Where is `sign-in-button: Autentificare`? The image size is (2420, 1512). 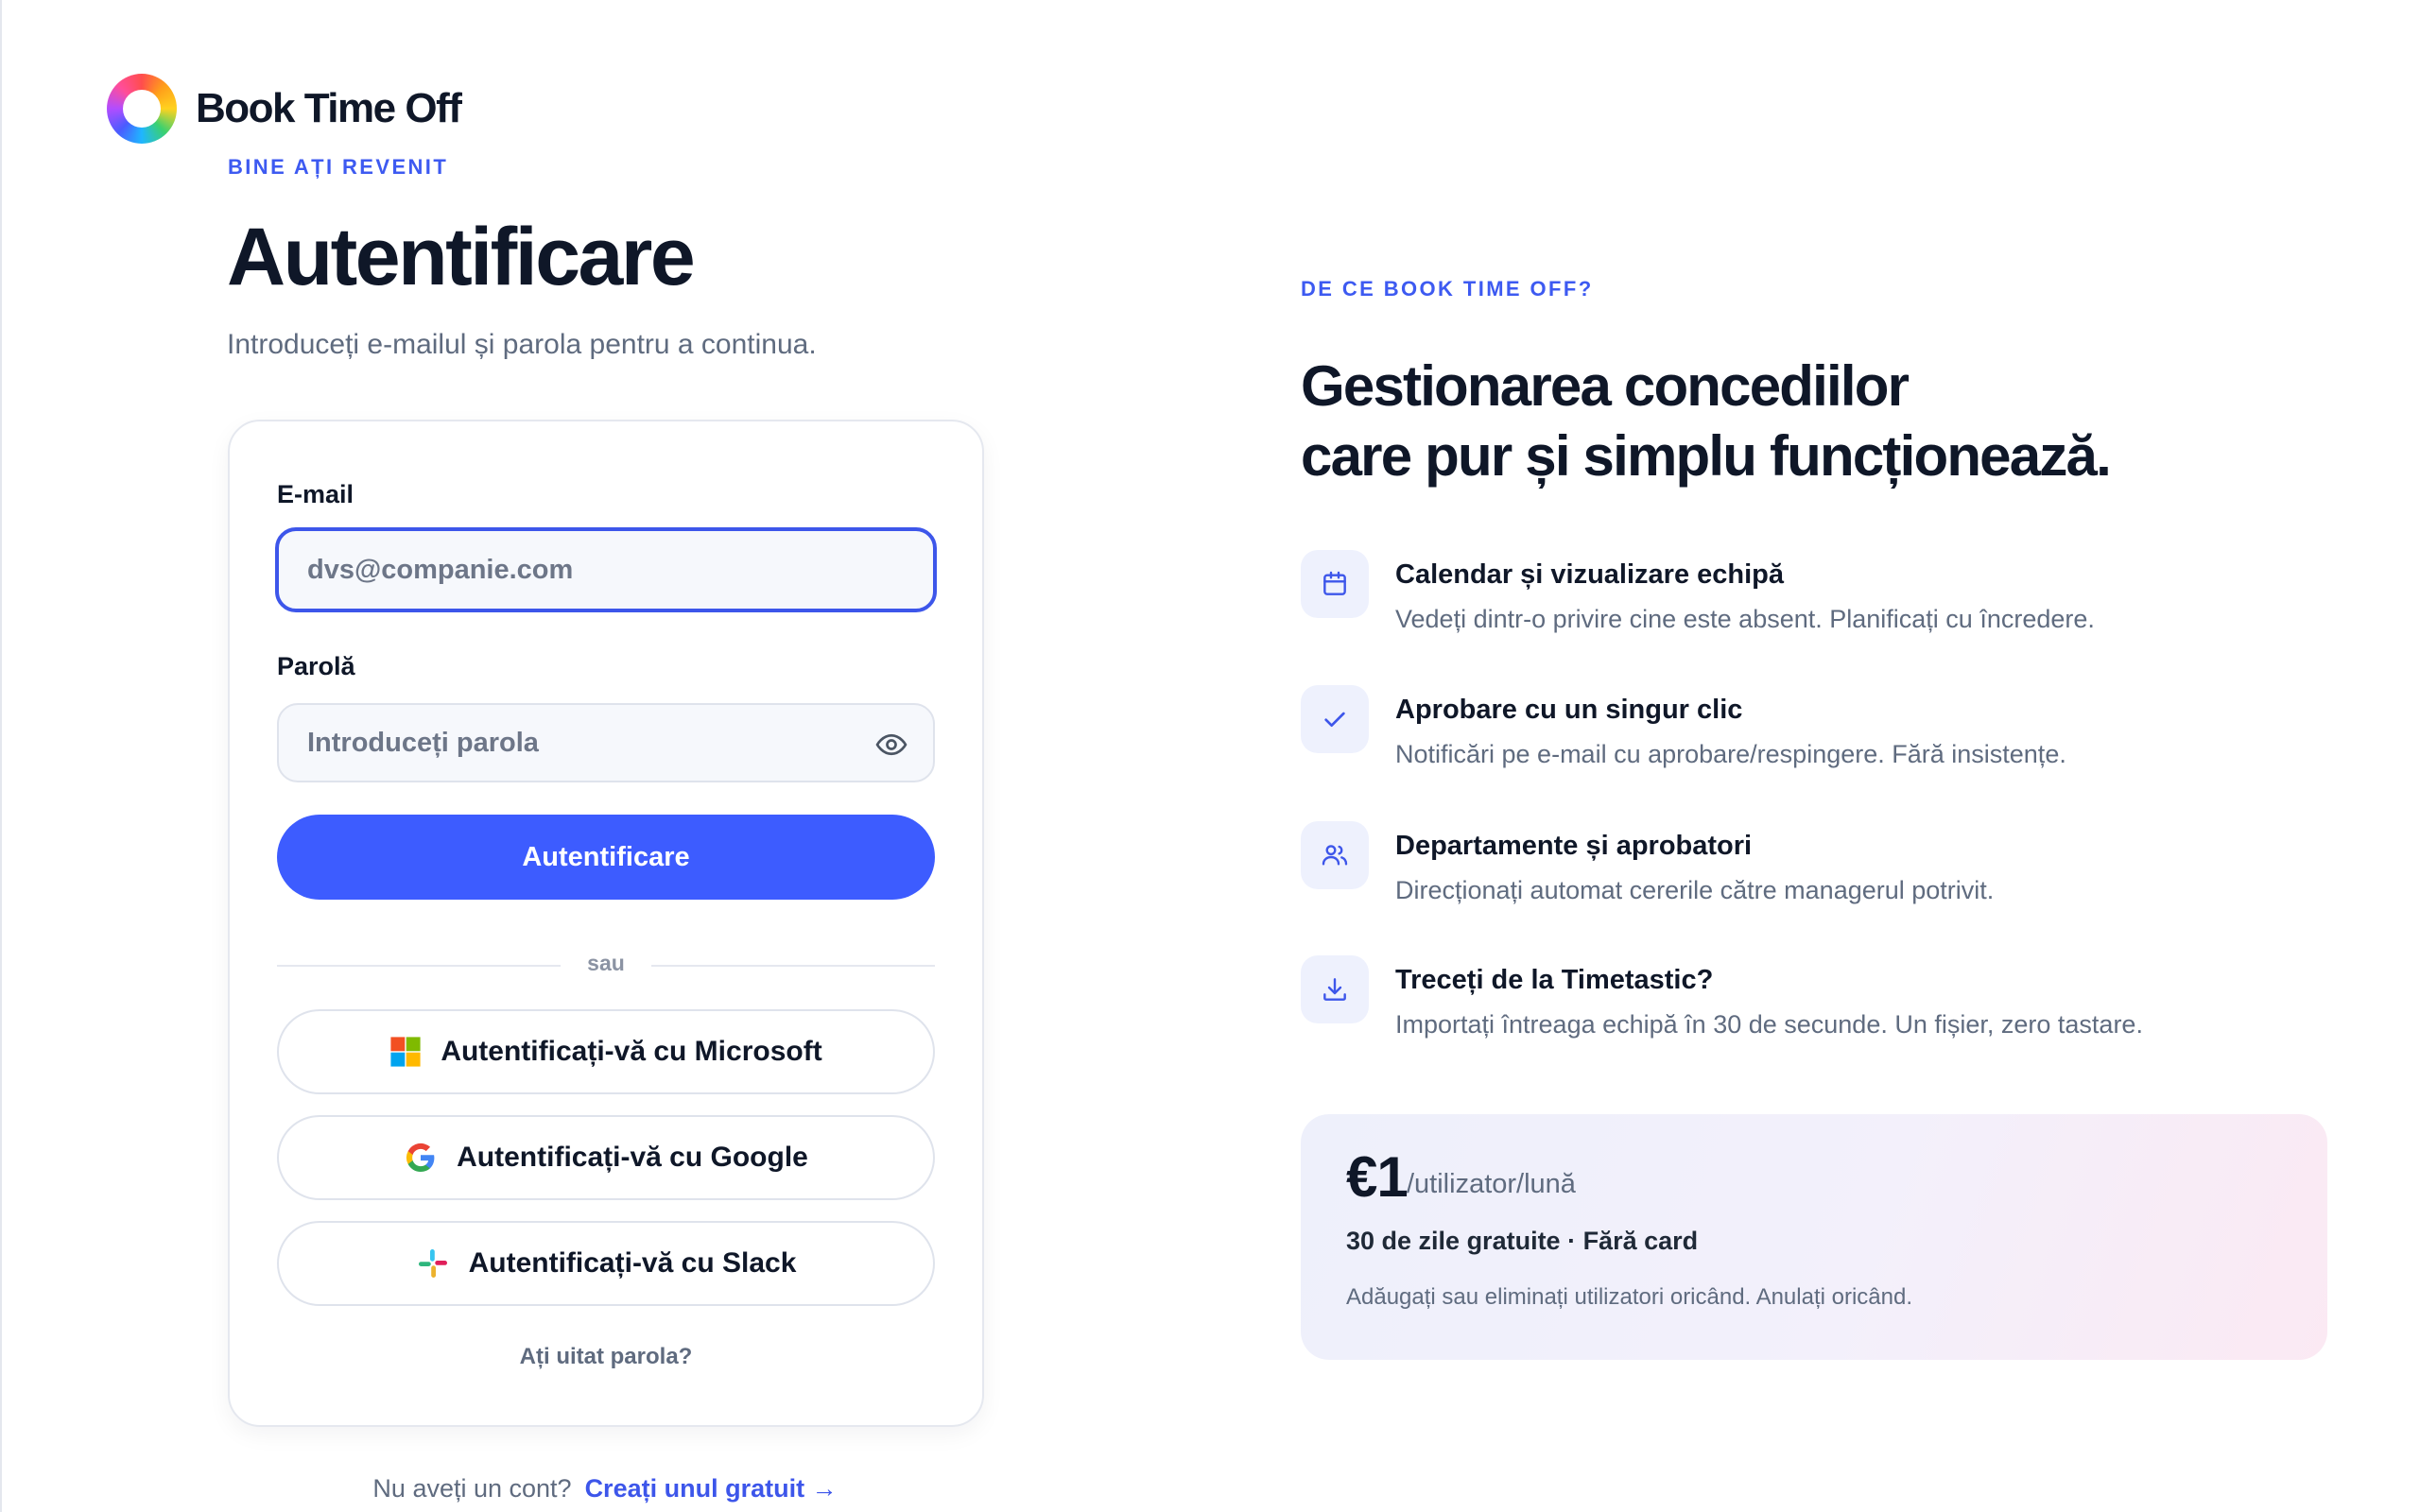
sign-in-button: Autentificare is located at coordinates (606, 857).